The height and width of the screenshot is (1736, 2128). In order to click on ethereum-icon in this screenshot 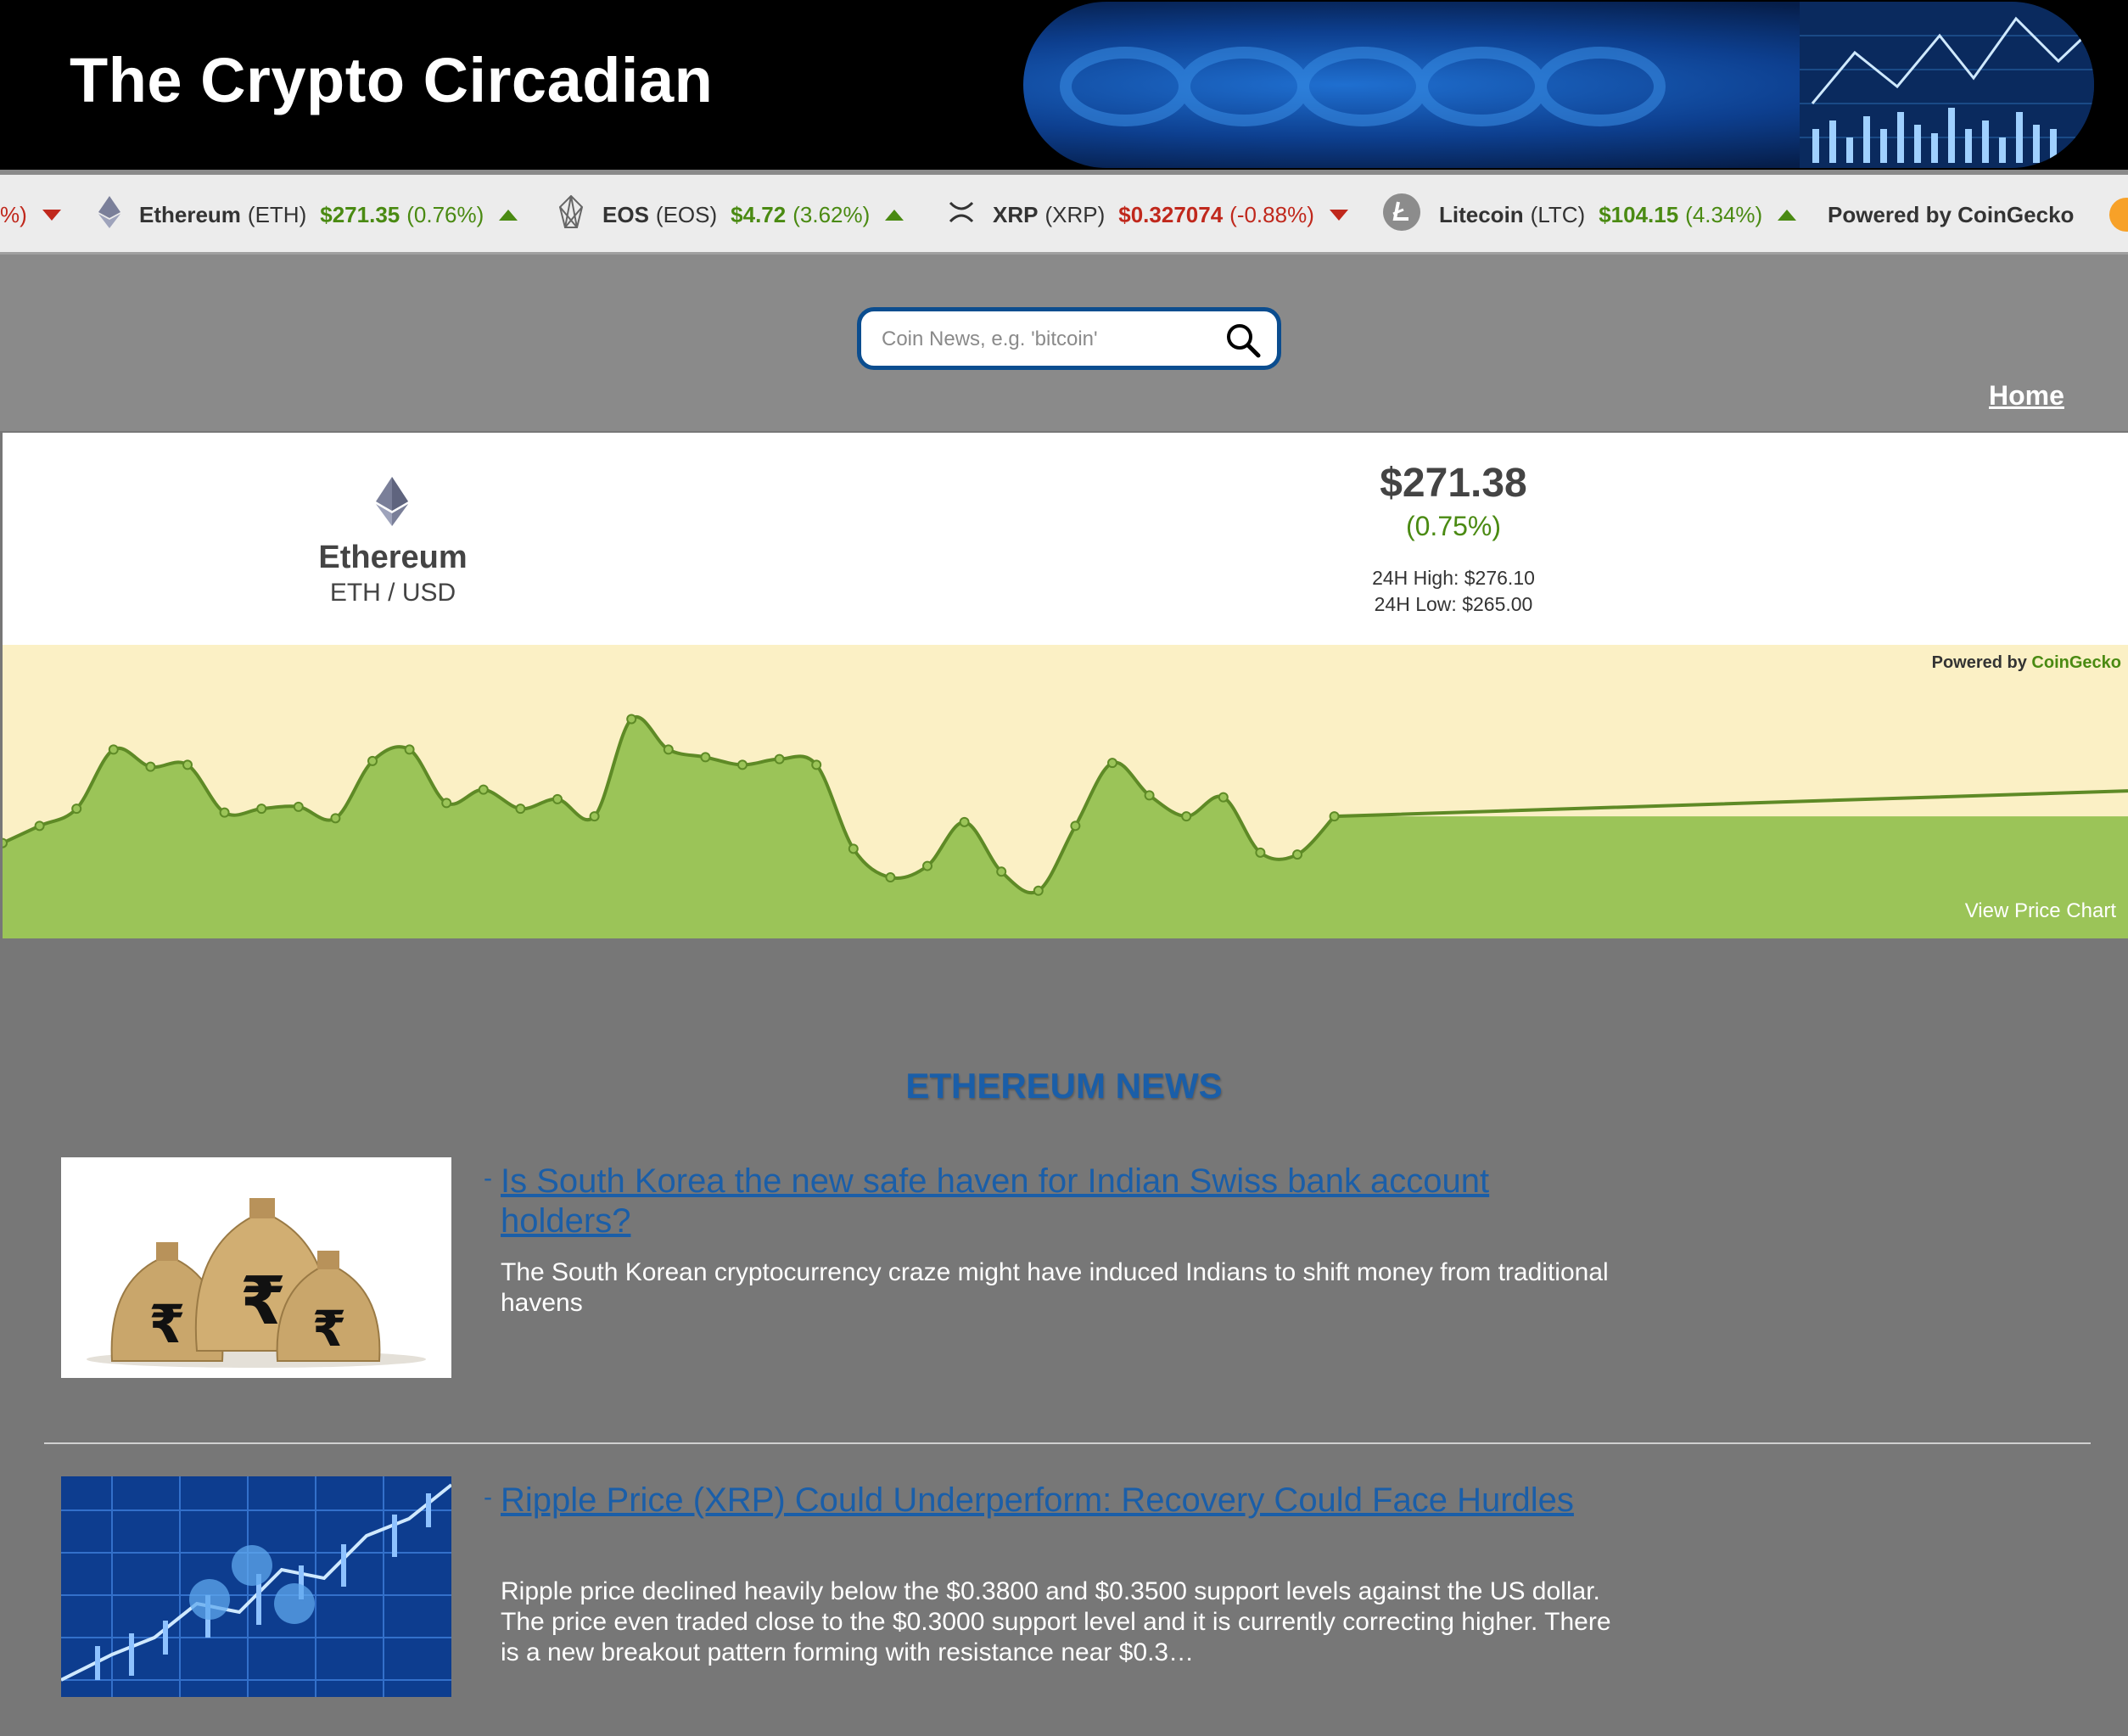, I will do `click(109, 215)`.